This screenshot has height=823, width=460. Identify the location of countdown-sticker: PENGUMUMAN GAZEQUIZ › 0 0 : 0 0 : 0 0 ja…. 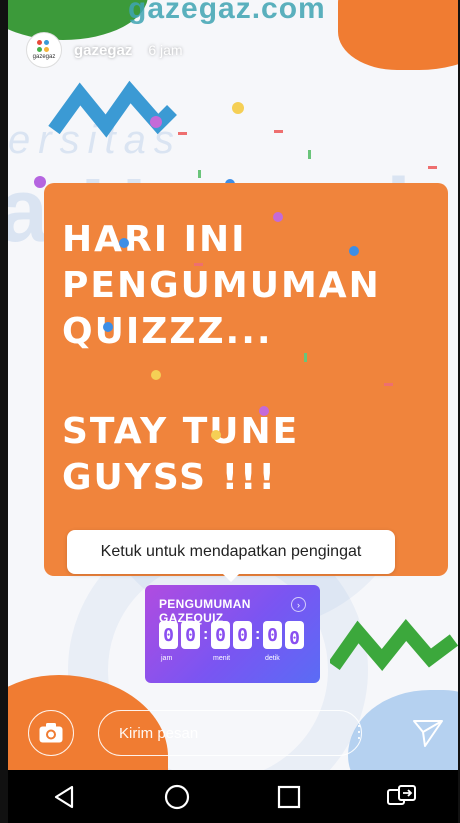
(232, 634).